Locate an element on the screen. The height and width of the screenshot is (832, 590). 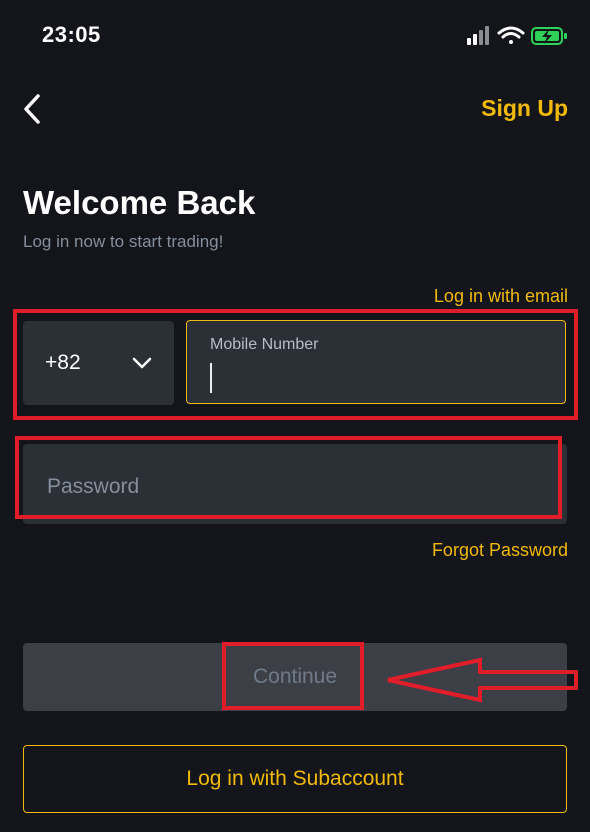
status-icons is located at coordinates (518, 36).